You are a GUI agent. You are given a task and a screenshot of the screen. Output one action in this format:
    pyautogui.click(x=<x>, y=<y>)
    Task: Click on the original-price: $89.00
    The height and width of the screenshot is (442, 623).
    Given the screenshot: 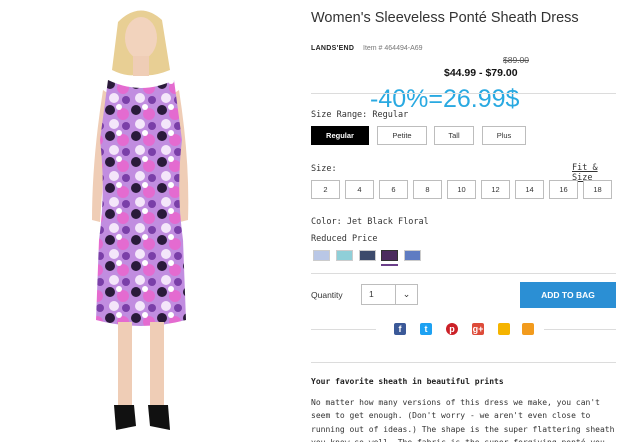 What is the action you would take?
    pyautogui.click(x=516, y=60)
    